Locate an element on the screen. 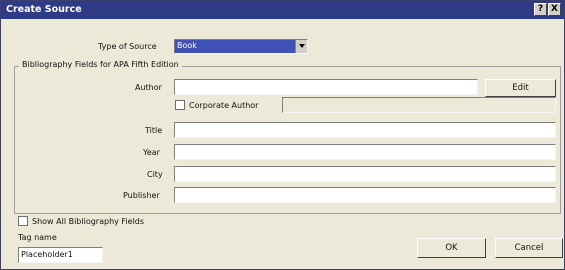  author-edit-button: Edit is located at coordinates (520, 88).